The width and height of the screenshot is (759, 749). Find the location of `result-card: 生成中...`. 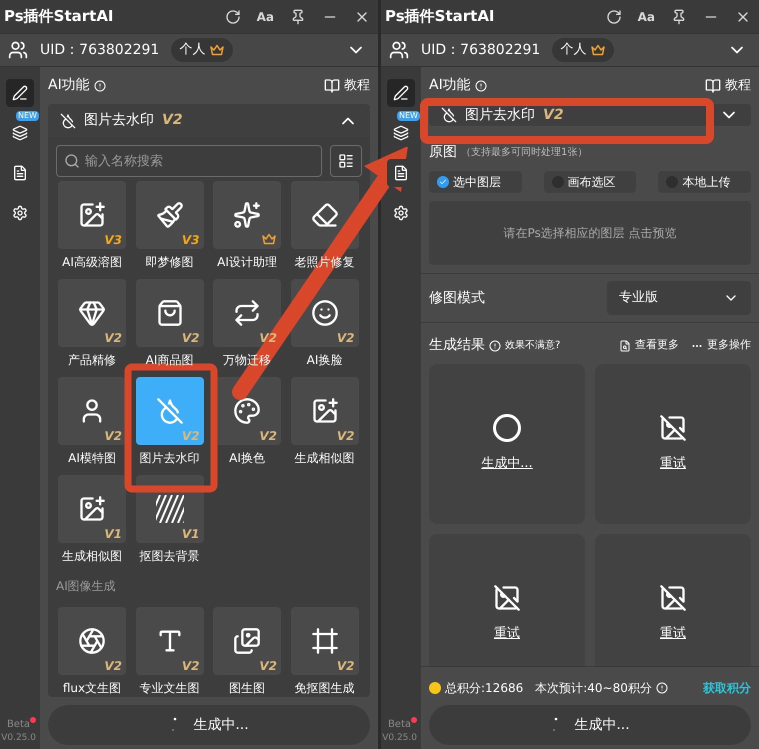

result-card: 生成中... is located at coordinates (507, 444).